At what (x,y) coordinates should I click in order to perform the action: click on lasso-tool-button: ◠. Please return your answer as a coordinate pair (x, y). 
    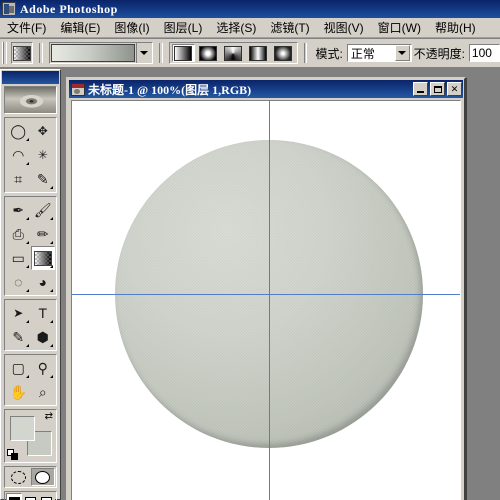
    Looking at the image, I should click on (18, 155).